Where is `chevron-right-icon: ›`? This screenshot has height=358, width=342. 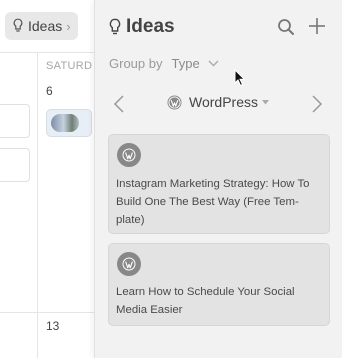
chevron-right-icon: › is located at coordinates (68, 26).